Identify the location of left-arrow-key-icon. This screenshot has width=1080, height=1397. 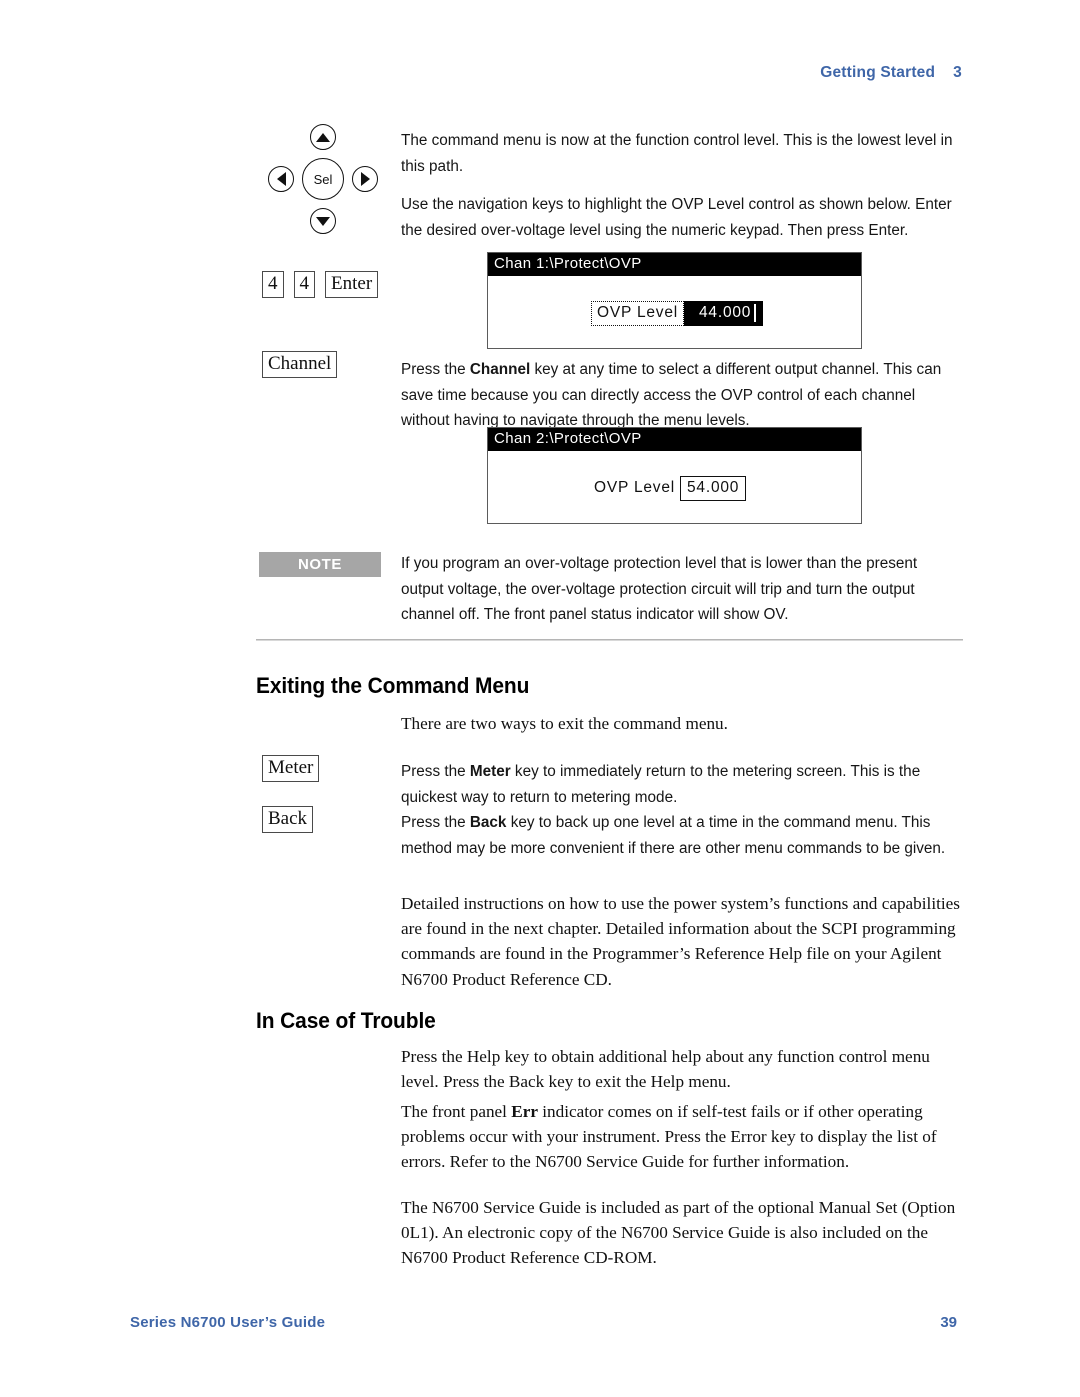
(281, 179).